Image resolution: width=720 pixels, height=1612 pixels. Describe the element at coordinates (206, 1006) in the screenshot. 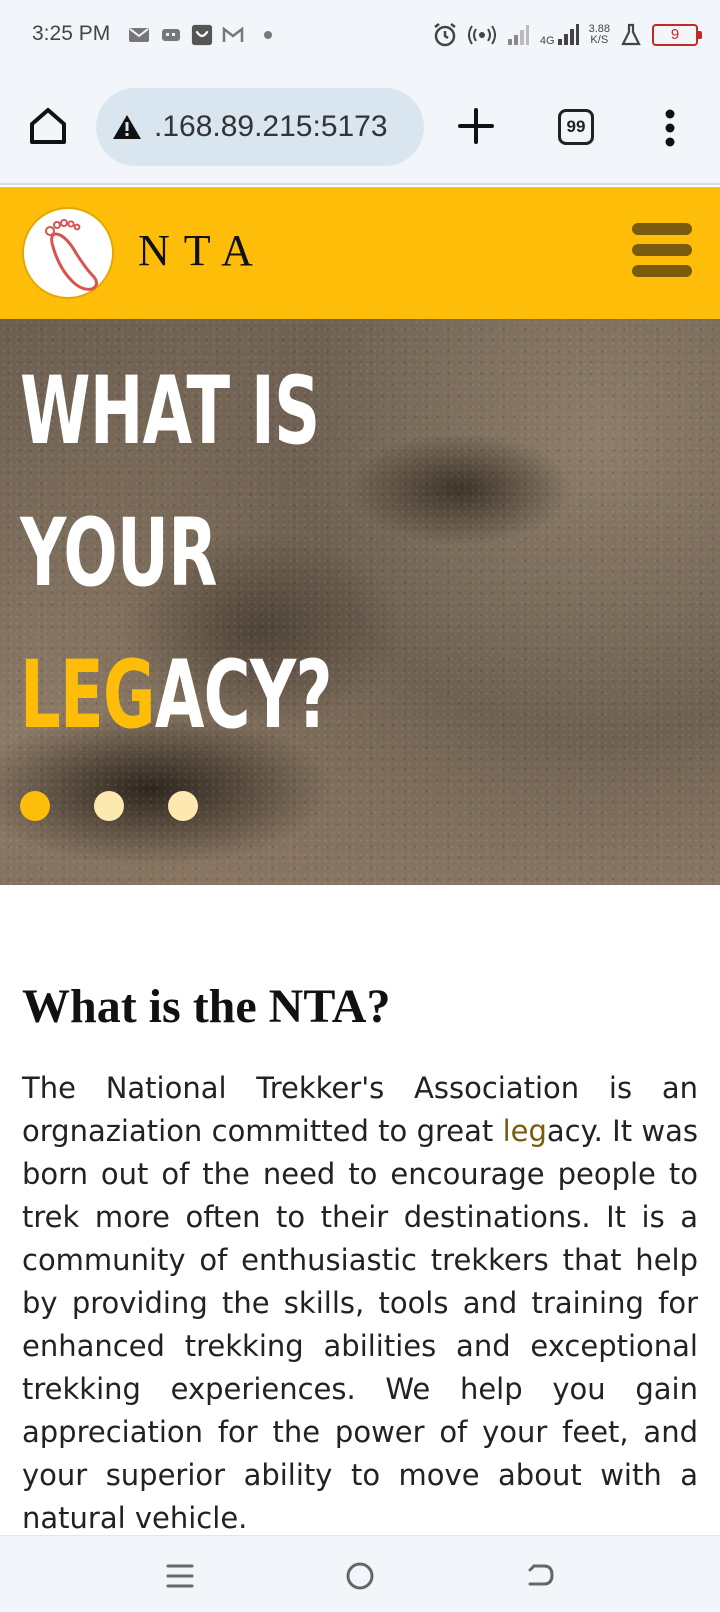

I see `section-title: What is the NTA?` at that location.